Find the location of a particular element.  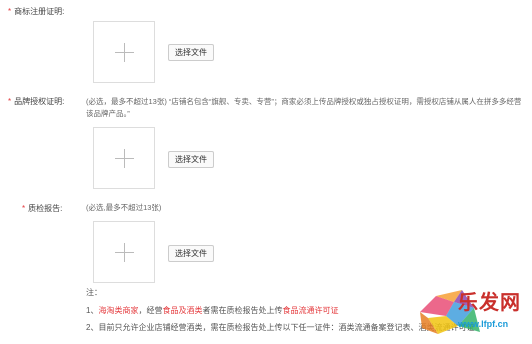

watermark-text: 乐发网 is located at coordinates (489, 302).